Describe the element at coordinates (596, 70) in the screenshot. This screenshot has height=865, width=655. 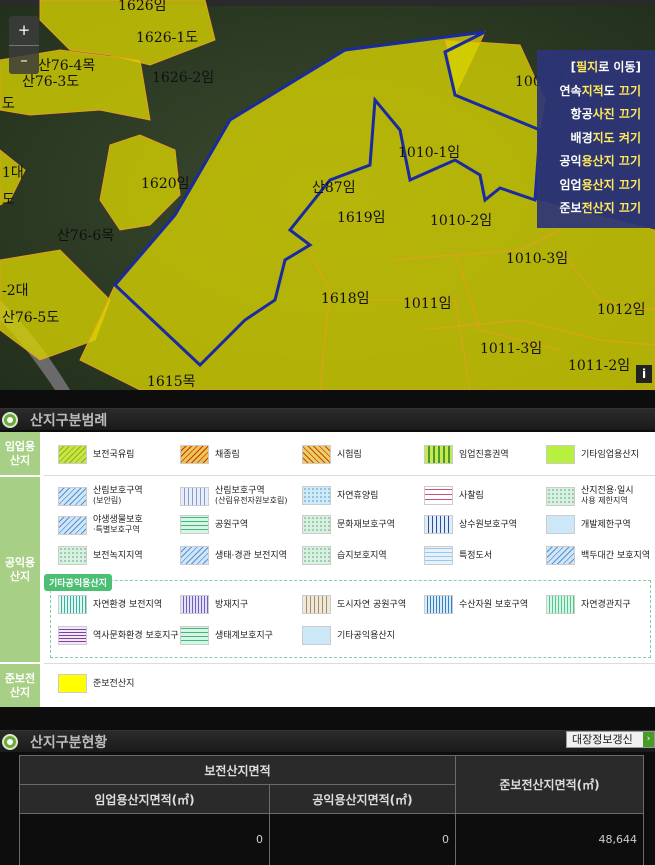
I see `layer-toggle: [필지로 이동]` at that location.